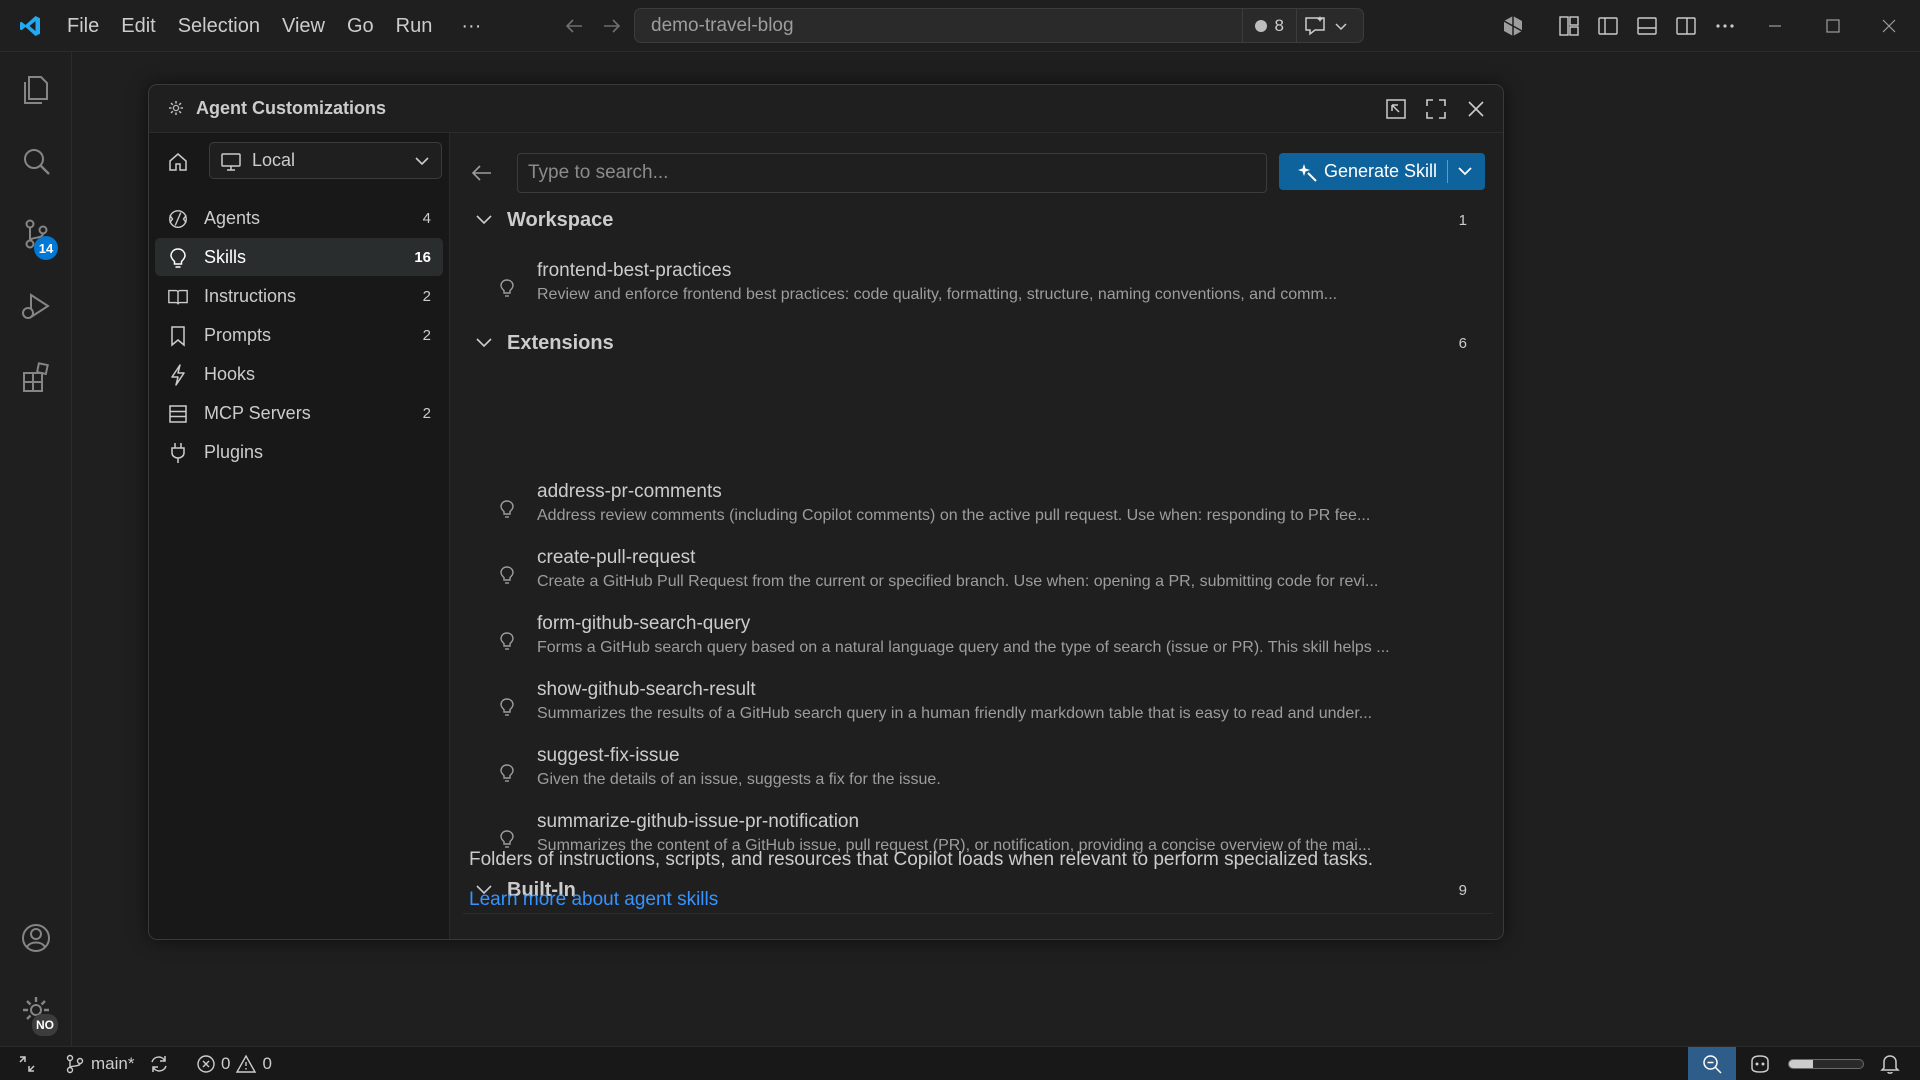  I want to click on book-icon, so click(178, 297).